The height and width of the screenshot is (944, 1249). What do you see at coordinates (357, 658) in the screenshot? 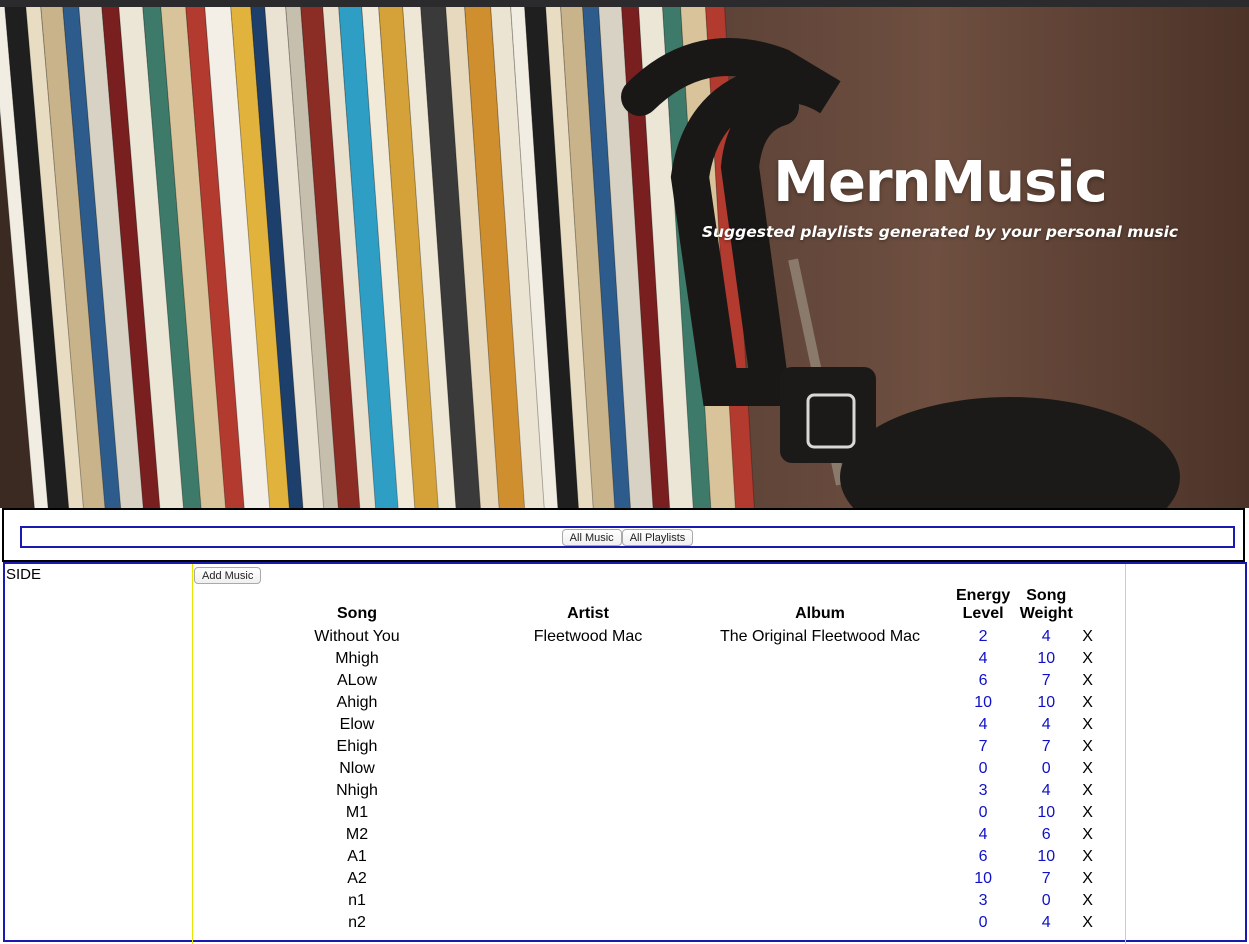
I see `song-cell: Mhigh` at bounding box center [357, 658].